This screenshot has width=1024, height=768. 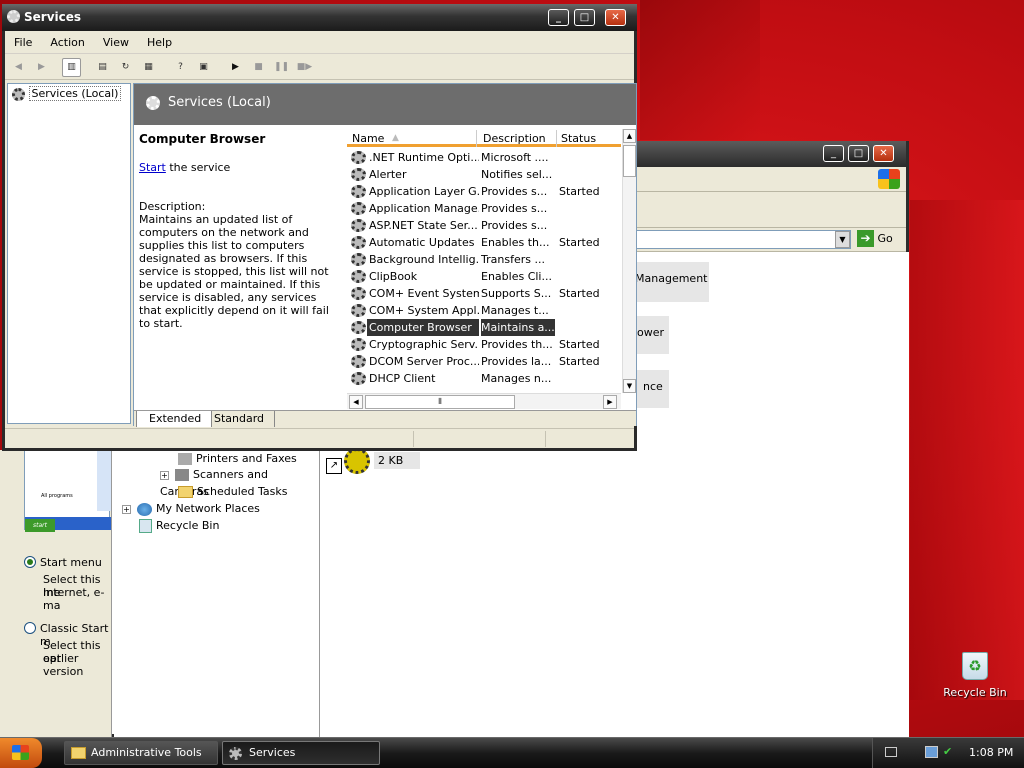 I want to click on sort-indicator-icon: ▲, so click(x=395, y=138).